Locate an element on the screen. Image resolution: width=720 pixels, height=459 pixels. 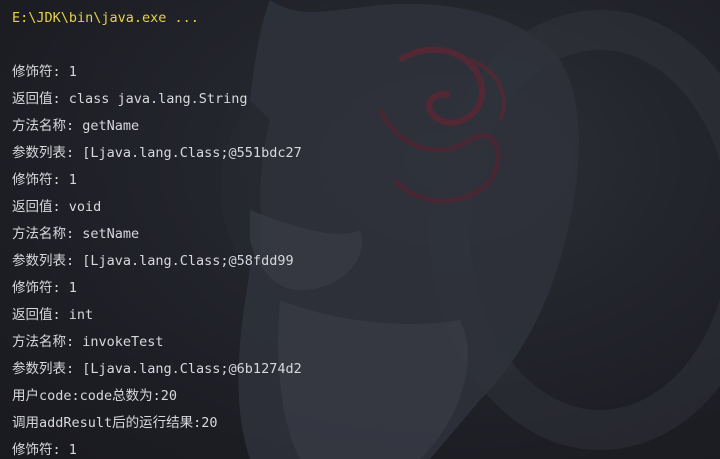
output-line: 调用addResult后的运行结果:20 is located at coordinates (115, 423).